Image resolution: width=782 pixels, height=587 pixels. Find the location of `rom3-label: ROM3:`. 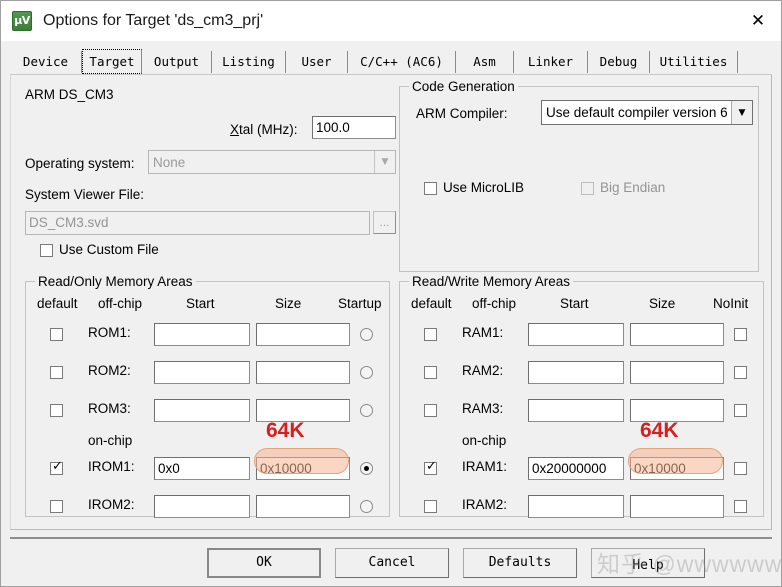

rom3-label: ROM3: is located at coordinates (109, 408).